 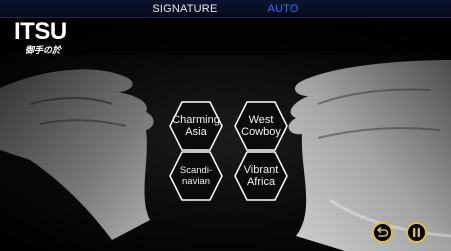 I want to click on program-scandinavian-button: Scandi- navian, so click(x=196, y=176).